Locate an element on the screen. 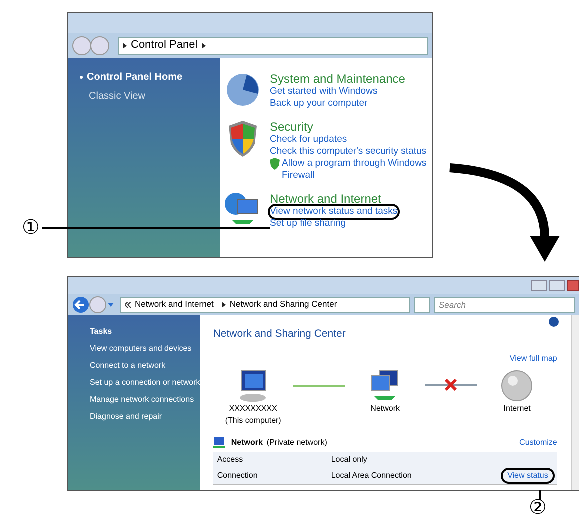 The height and width of the screenshot is (519, 579). address-field: Control Panel is located at coordinates (273, 45).